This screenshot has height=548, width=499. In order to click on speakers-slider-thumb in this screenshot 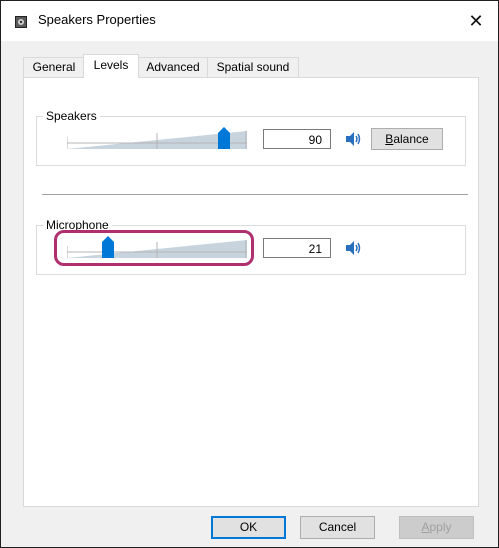, I will do `click(224, 138)`.